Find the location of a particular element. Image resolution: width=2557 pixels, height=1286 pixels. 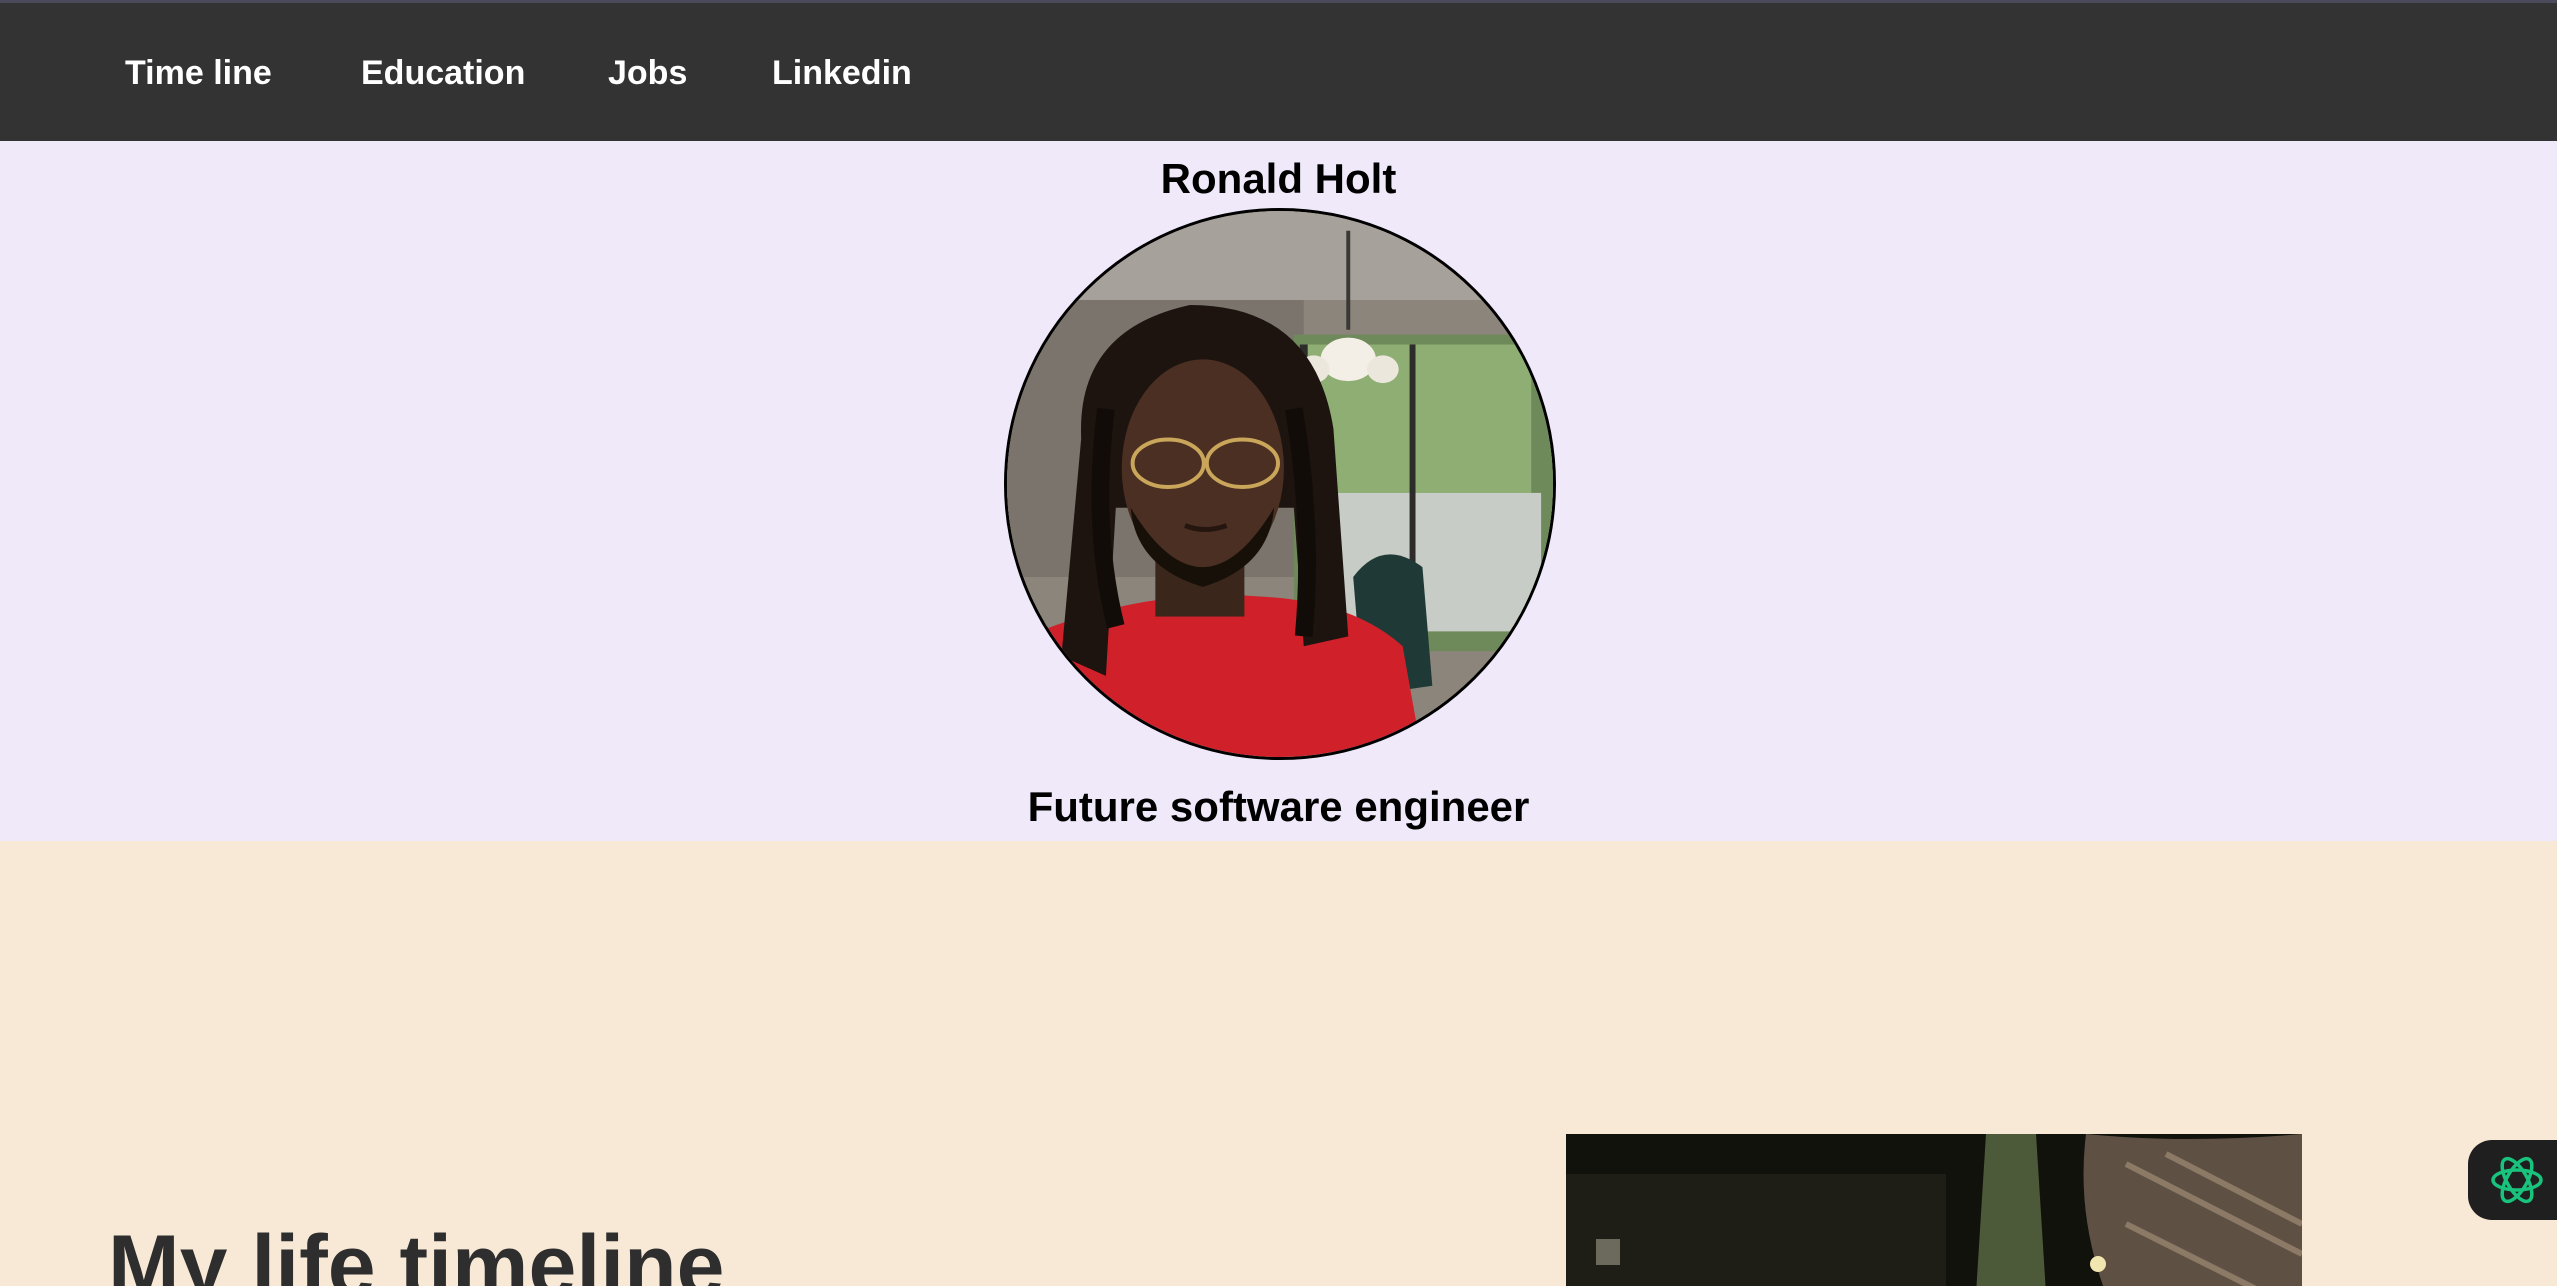

openai-knot-icon is located at coordinates (2517, 1180).